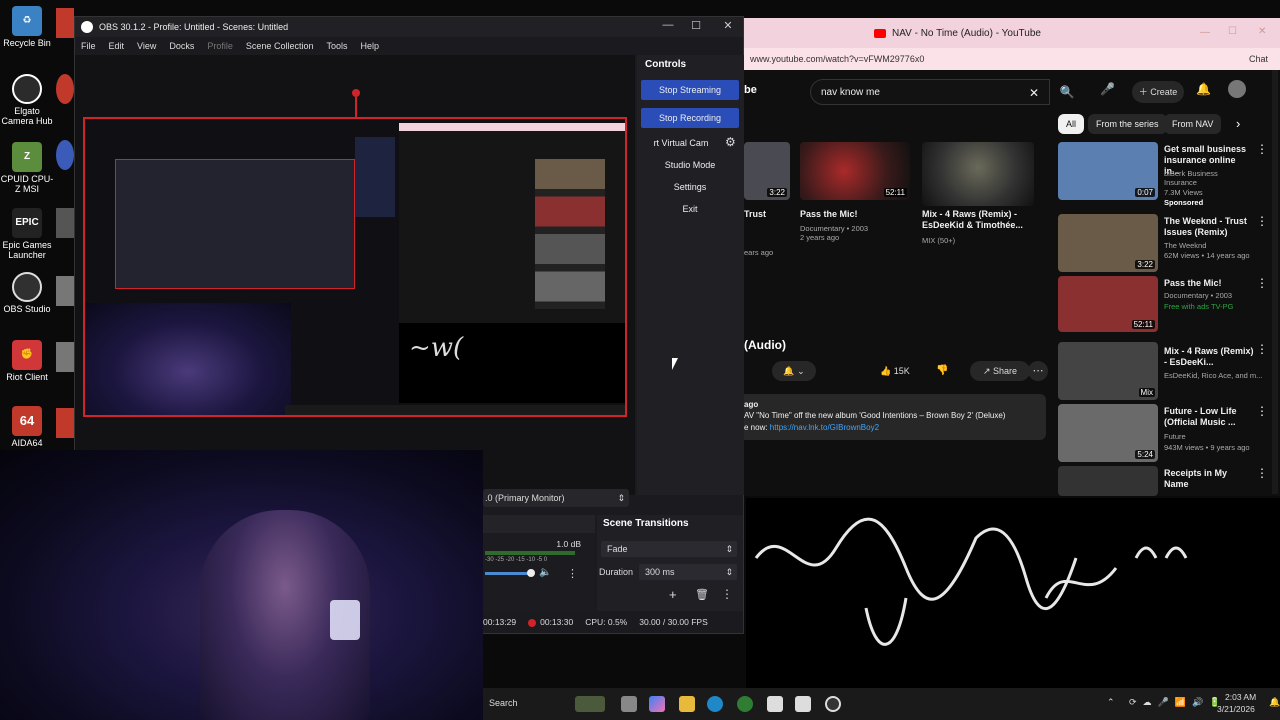  Describe the element at coordinates (688, 572) in the screenshot. I see `duration-input: 300 ms ⇕` at that location.